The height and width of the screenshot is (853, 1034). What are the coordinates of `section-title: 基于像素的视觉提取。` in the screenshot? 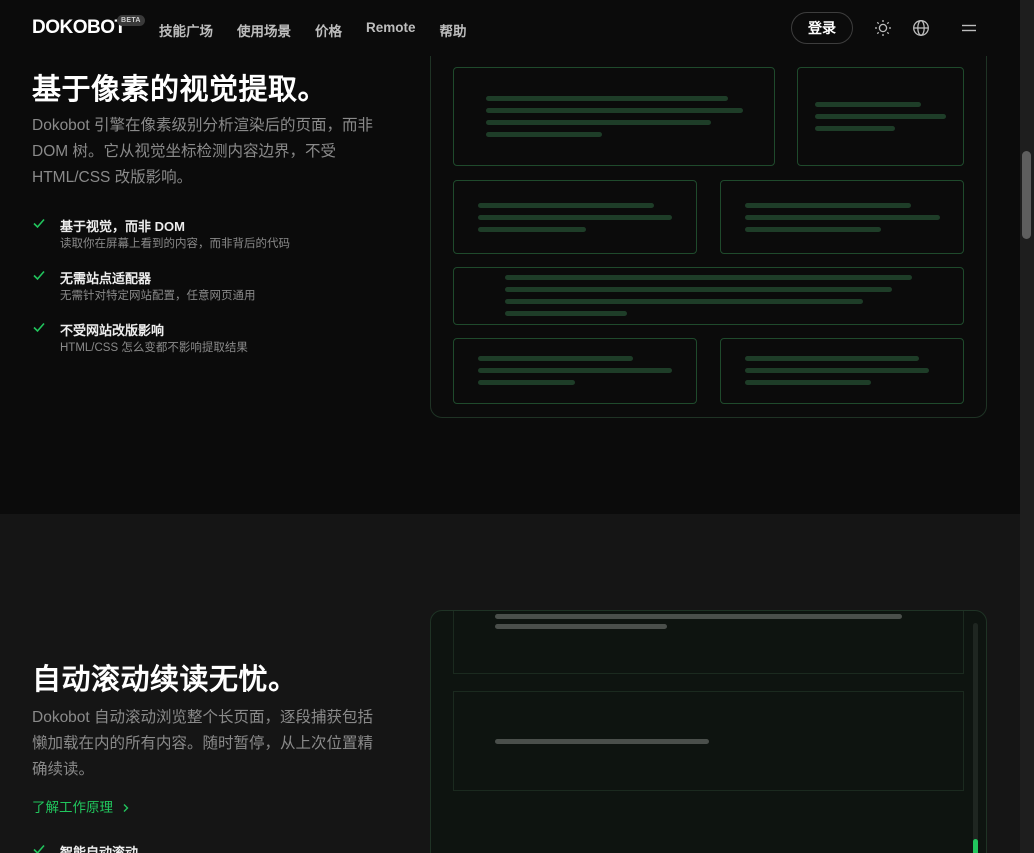 It's located at (180, 90).